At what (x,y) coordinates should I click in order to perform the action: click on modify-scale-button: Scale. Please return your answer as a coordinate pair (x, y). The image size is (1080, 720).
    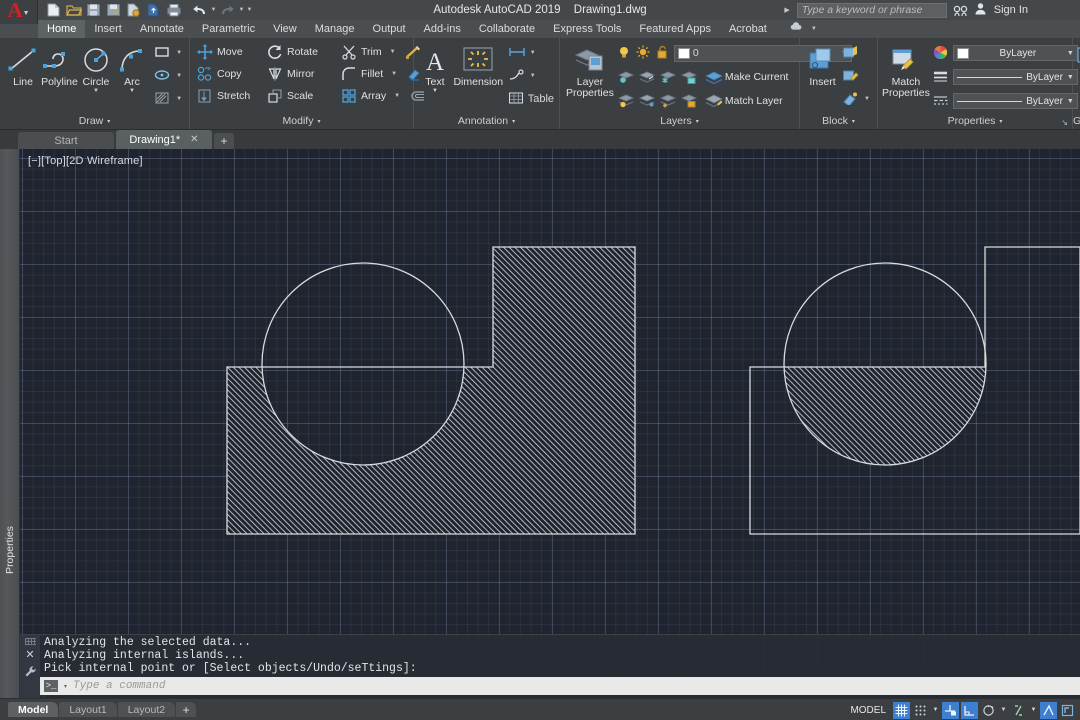
    Looking at the image, I should click on (300, 96).